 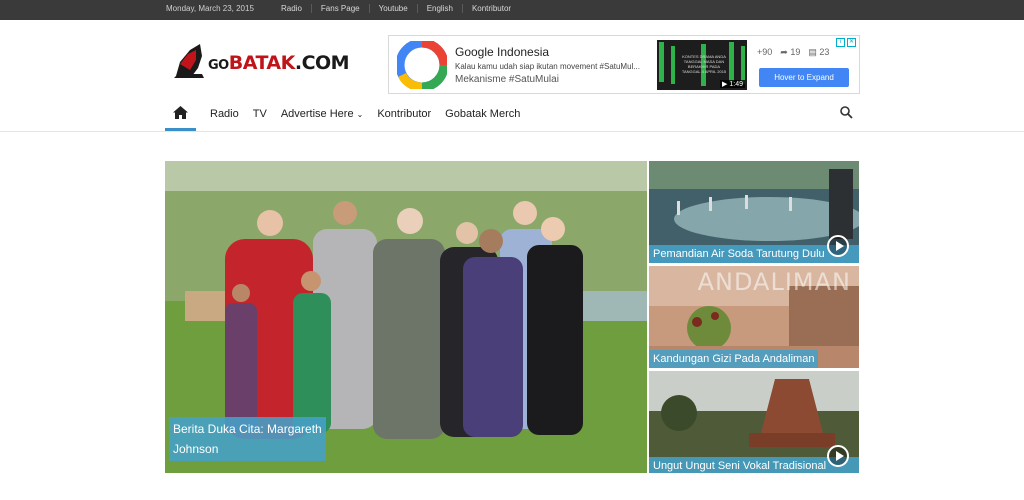 What do you see at coordinates (851, 42) in the screenshot?
I see `ad-close-icon: ✕` at bounding box center [851, 42].